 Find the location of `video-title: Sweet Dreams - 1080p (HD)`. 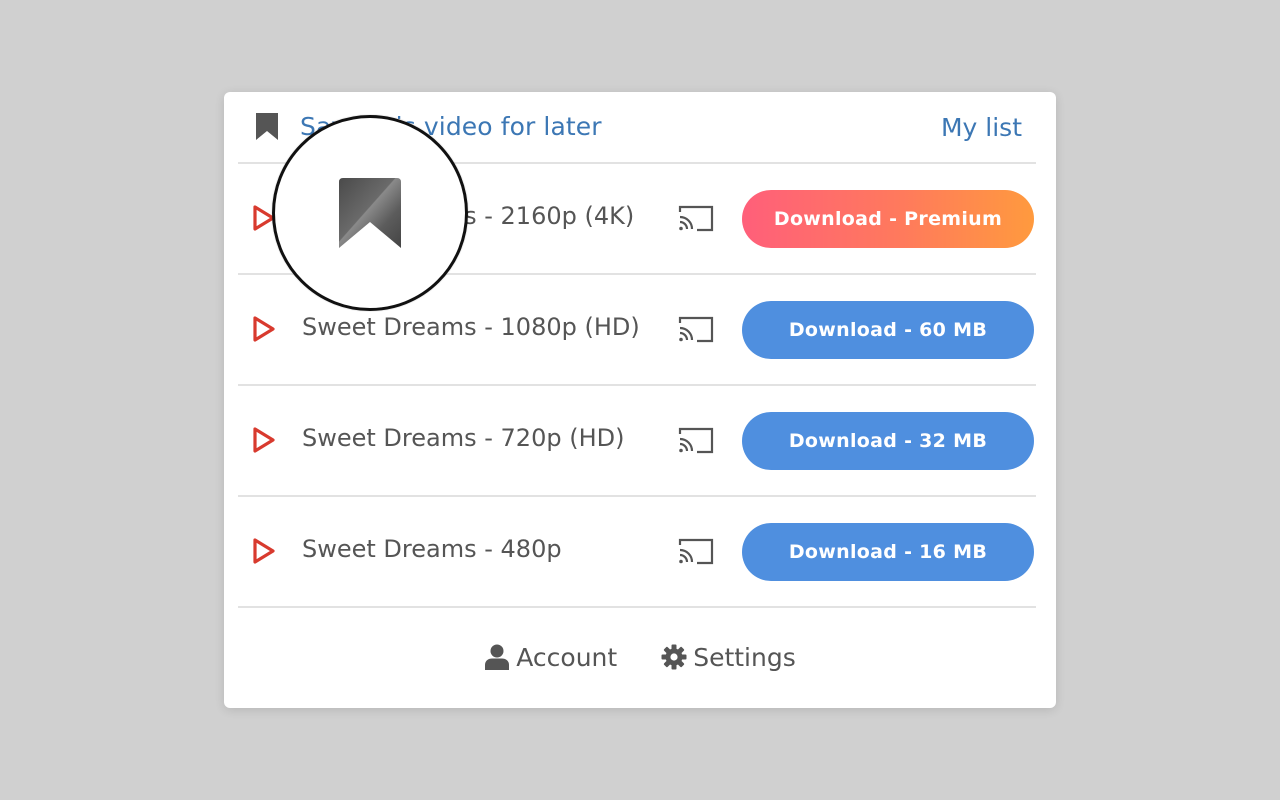

video-title: Sweet Dreams - 1080p (HD) is located at coordinates (471, 327).